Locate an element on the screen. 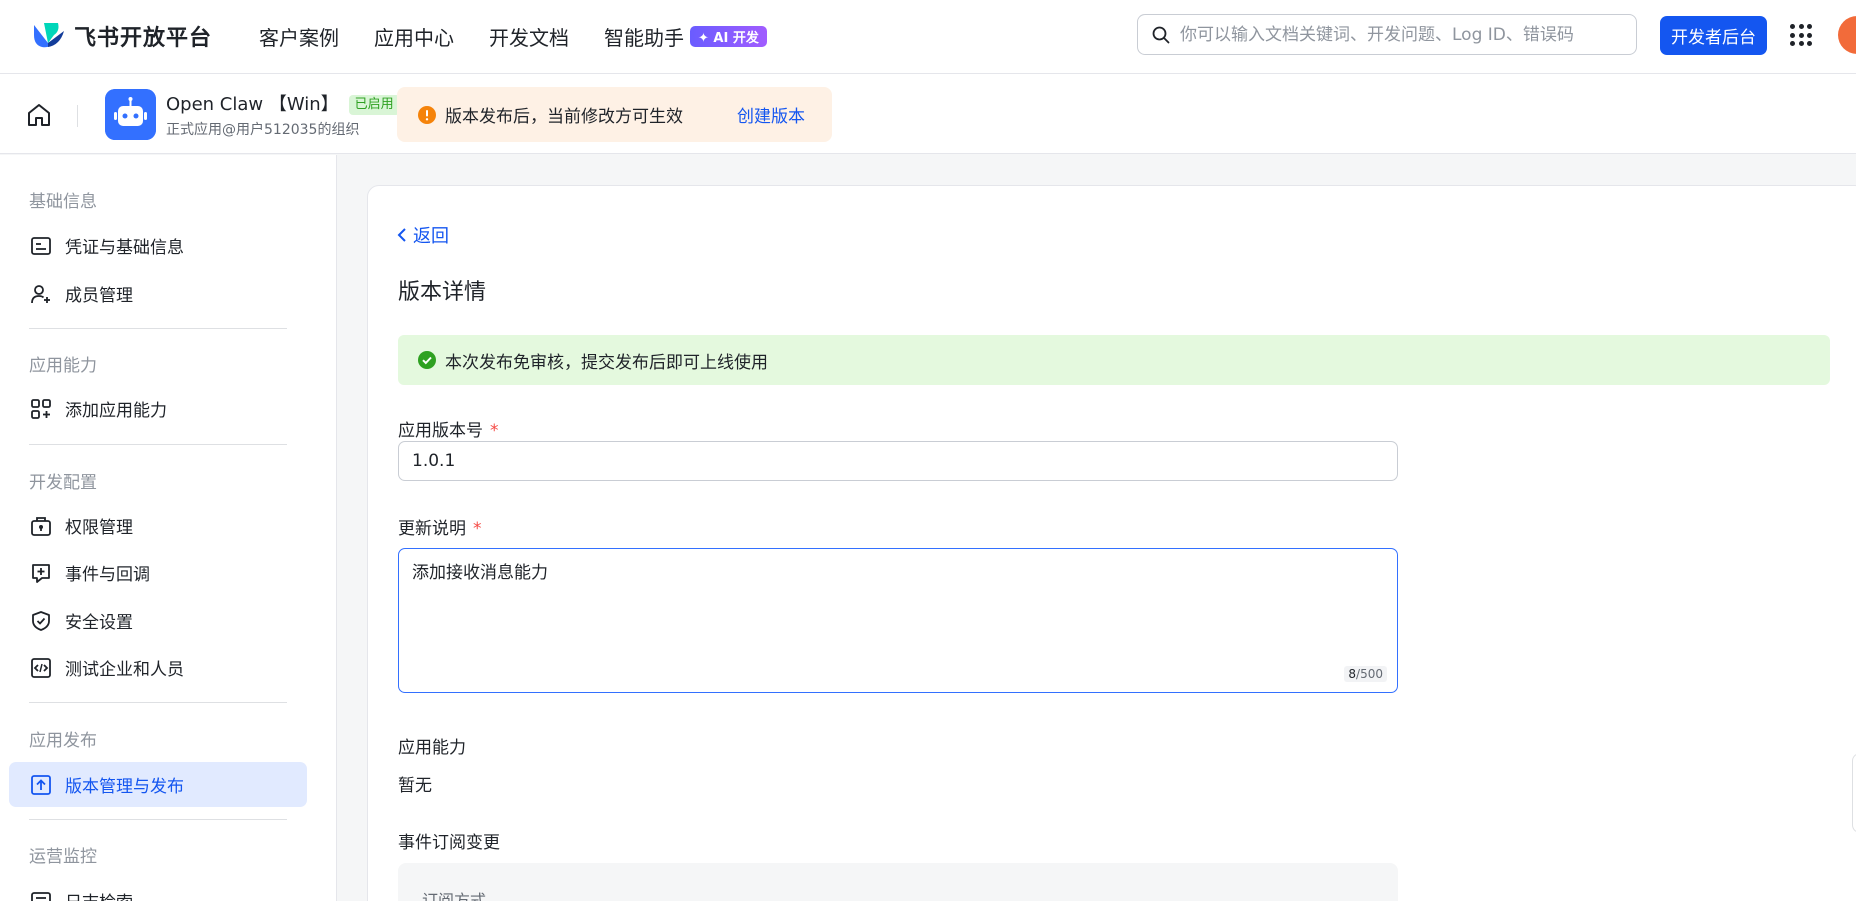 The width and height of the screenshot is (1856, 901). feishu-logo-icon is located at coordinates (49, 35).